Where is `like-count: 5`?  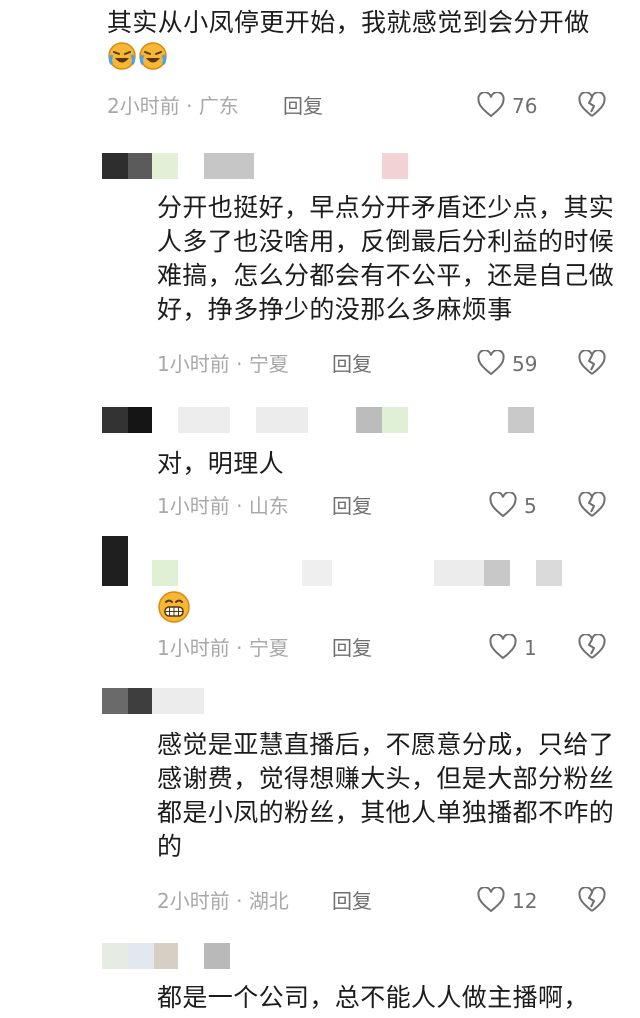 like-count: 5 is located at coordinates (530, 506).